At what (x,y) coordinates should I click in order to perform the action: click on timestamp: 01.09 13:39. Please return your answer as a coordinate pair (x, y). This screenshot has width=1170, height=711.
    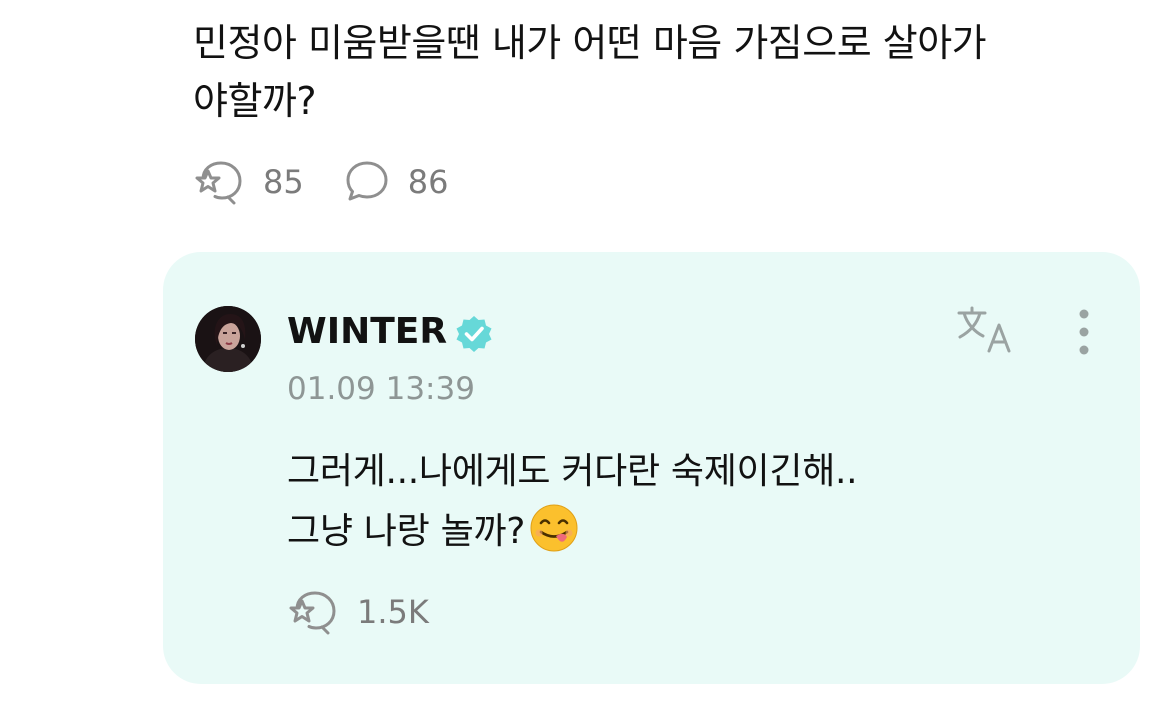
    Looking at the image, I should click on (381, 389).